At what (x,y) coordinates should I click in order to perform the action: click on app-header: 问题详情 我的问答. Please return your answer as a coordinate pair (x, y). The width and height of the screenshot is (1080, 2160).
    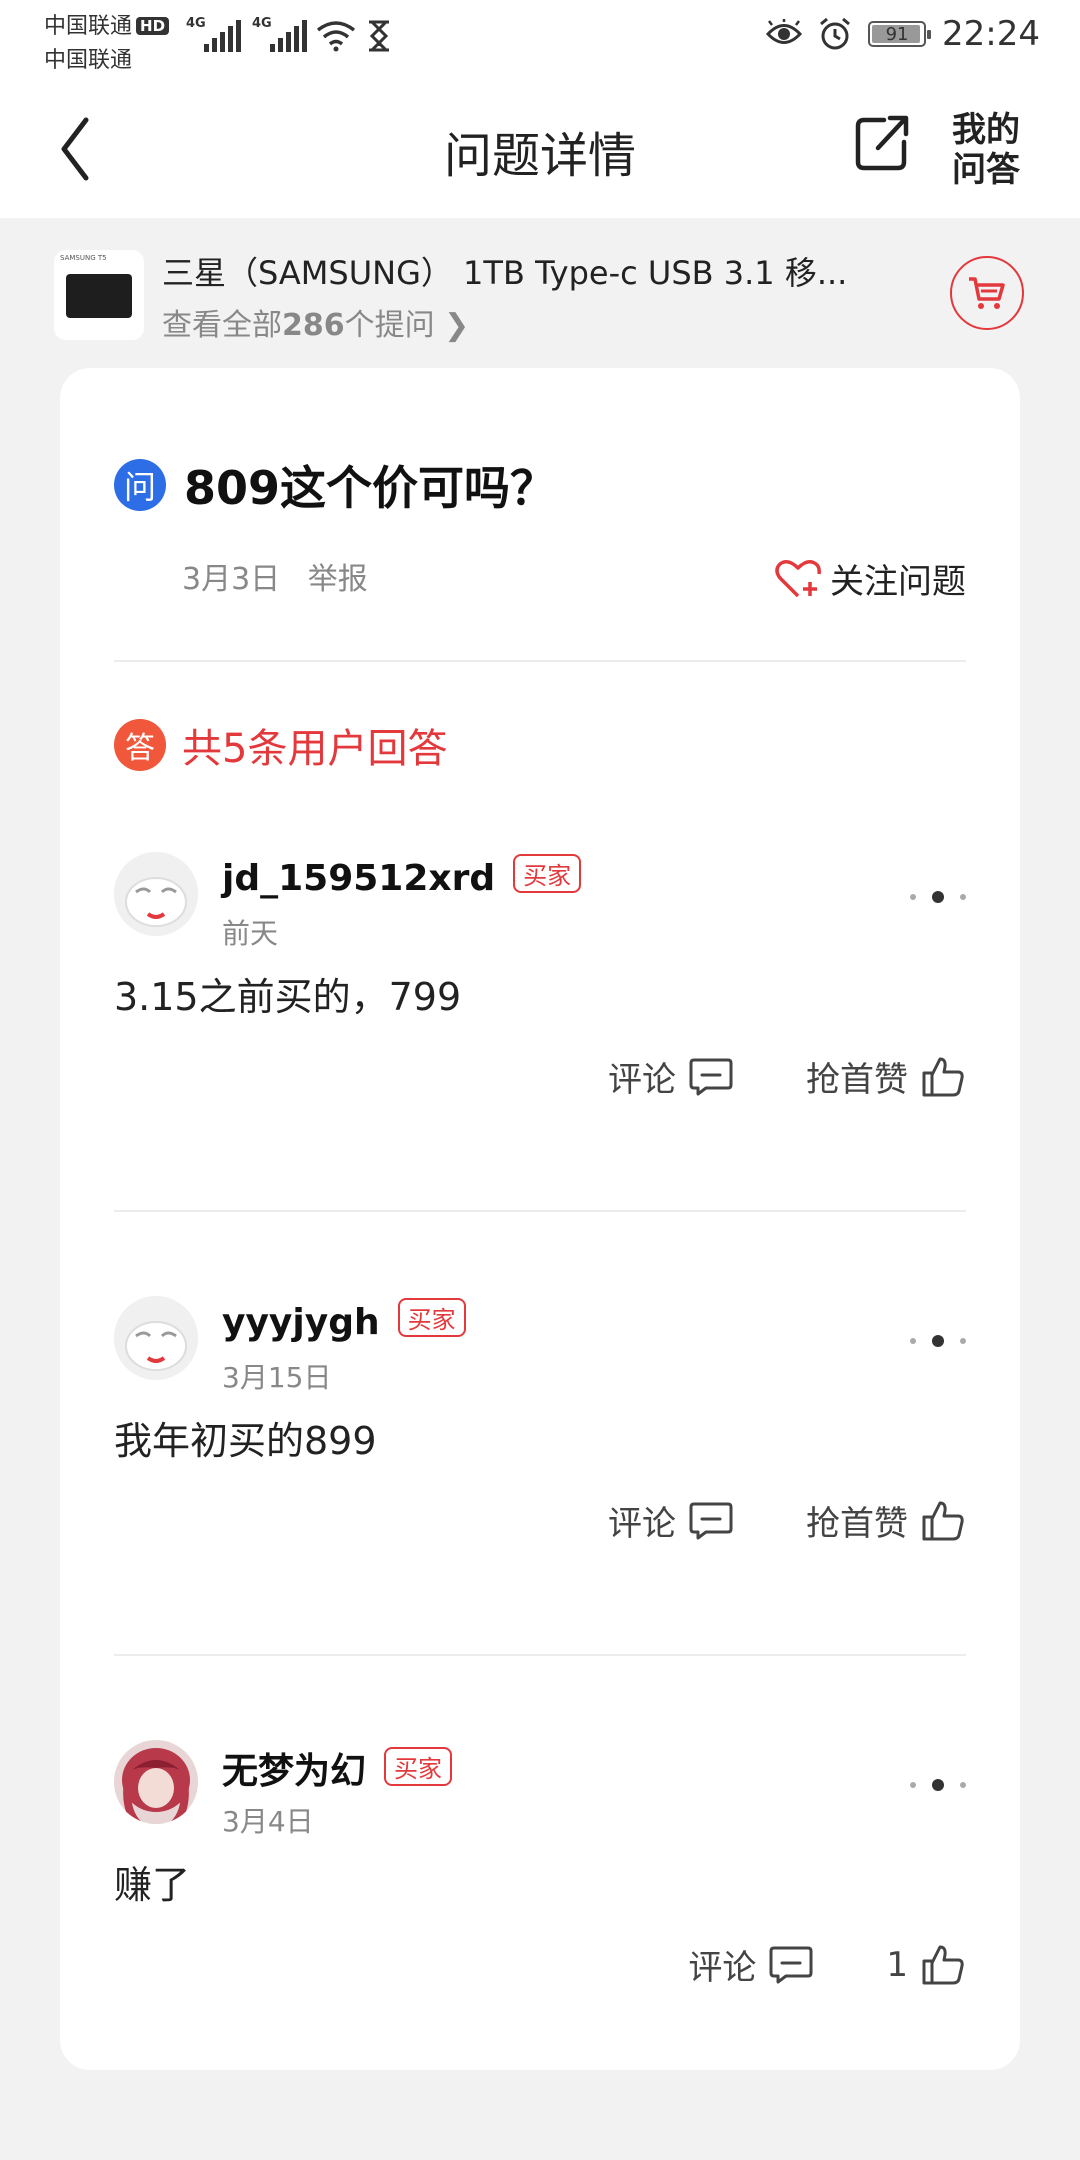
    Looking at the image, I should click on (540, 147).